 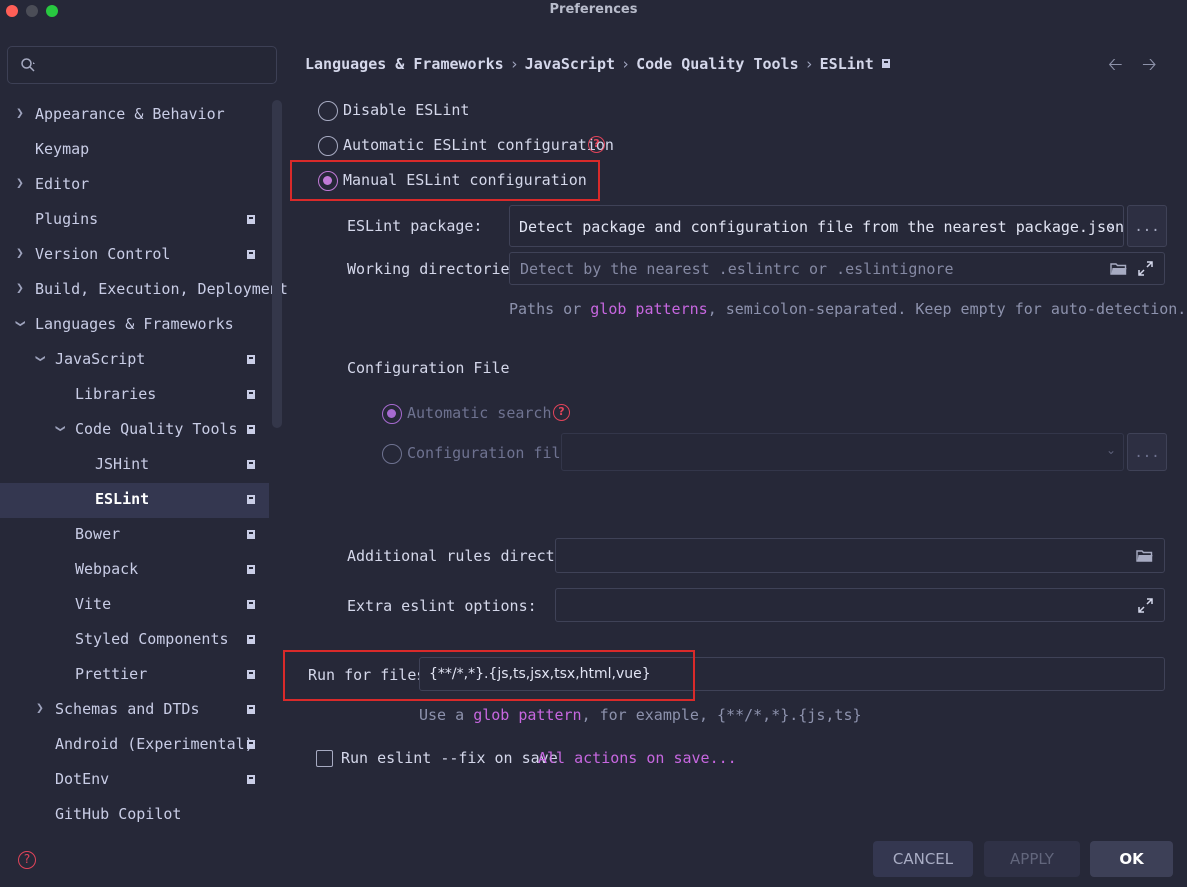 What do you see at coordinates (134, 465) in the screenshot?
I see `sidebar-item-jshint: JSHint` at bounding box center [134, 465].